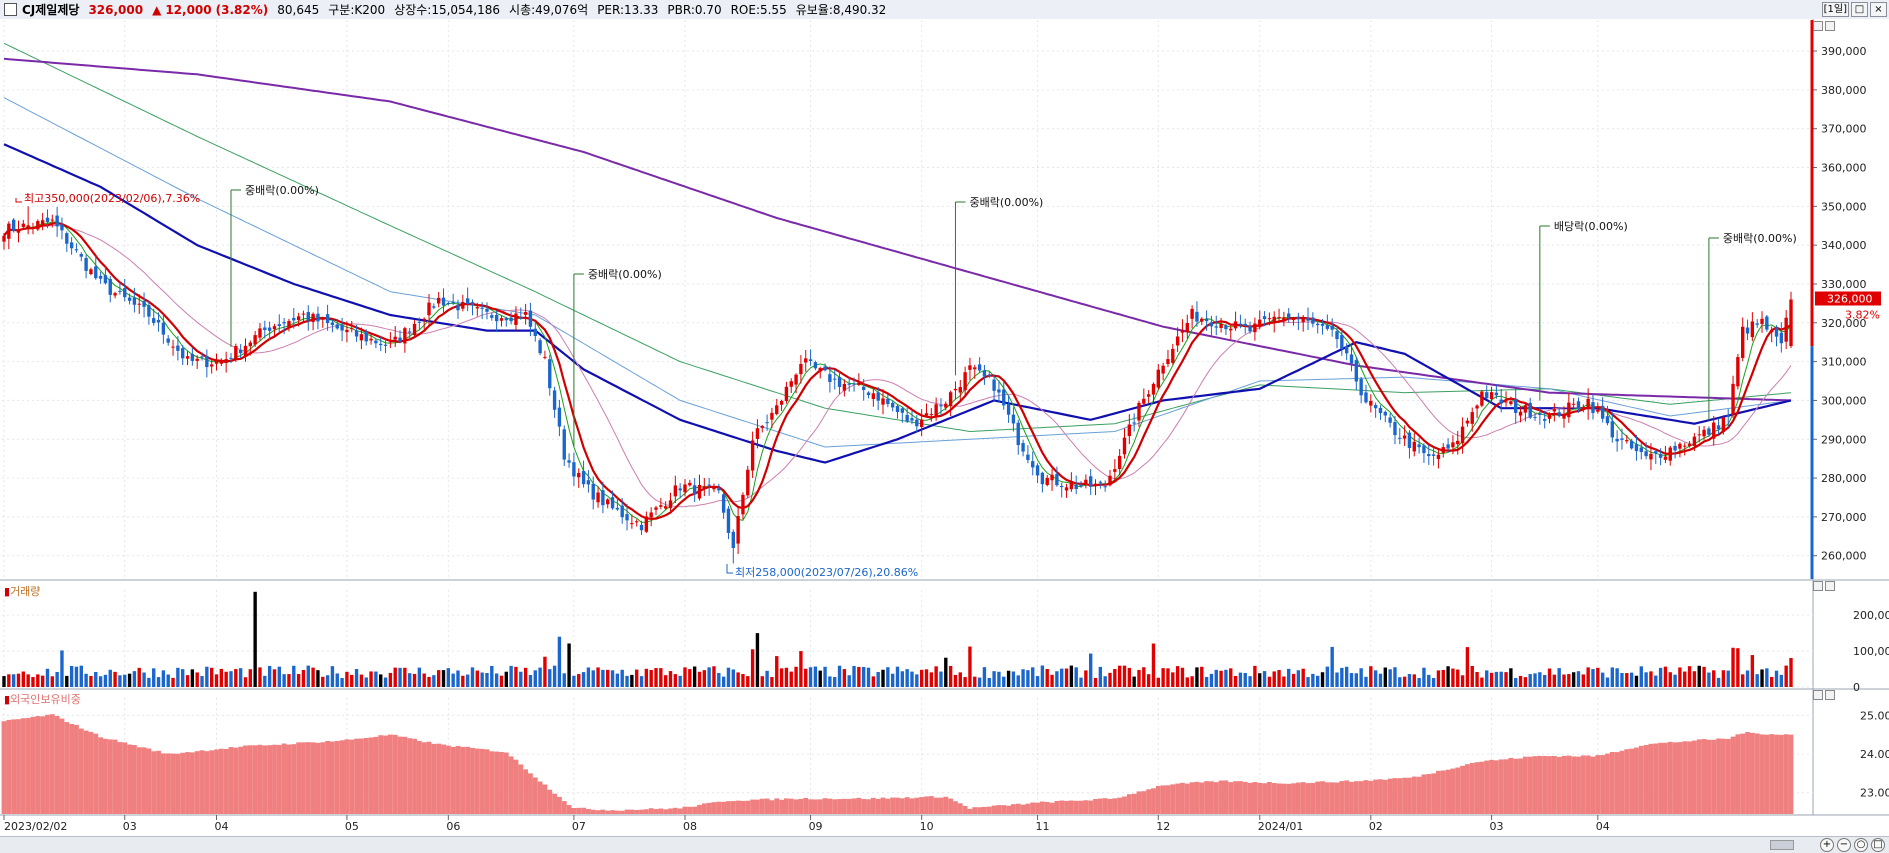  What do you see at coordinates (1861, 845) in the screenshot?
I see `zoom-reset-icon: ○` at bounding box center [1861, 845].